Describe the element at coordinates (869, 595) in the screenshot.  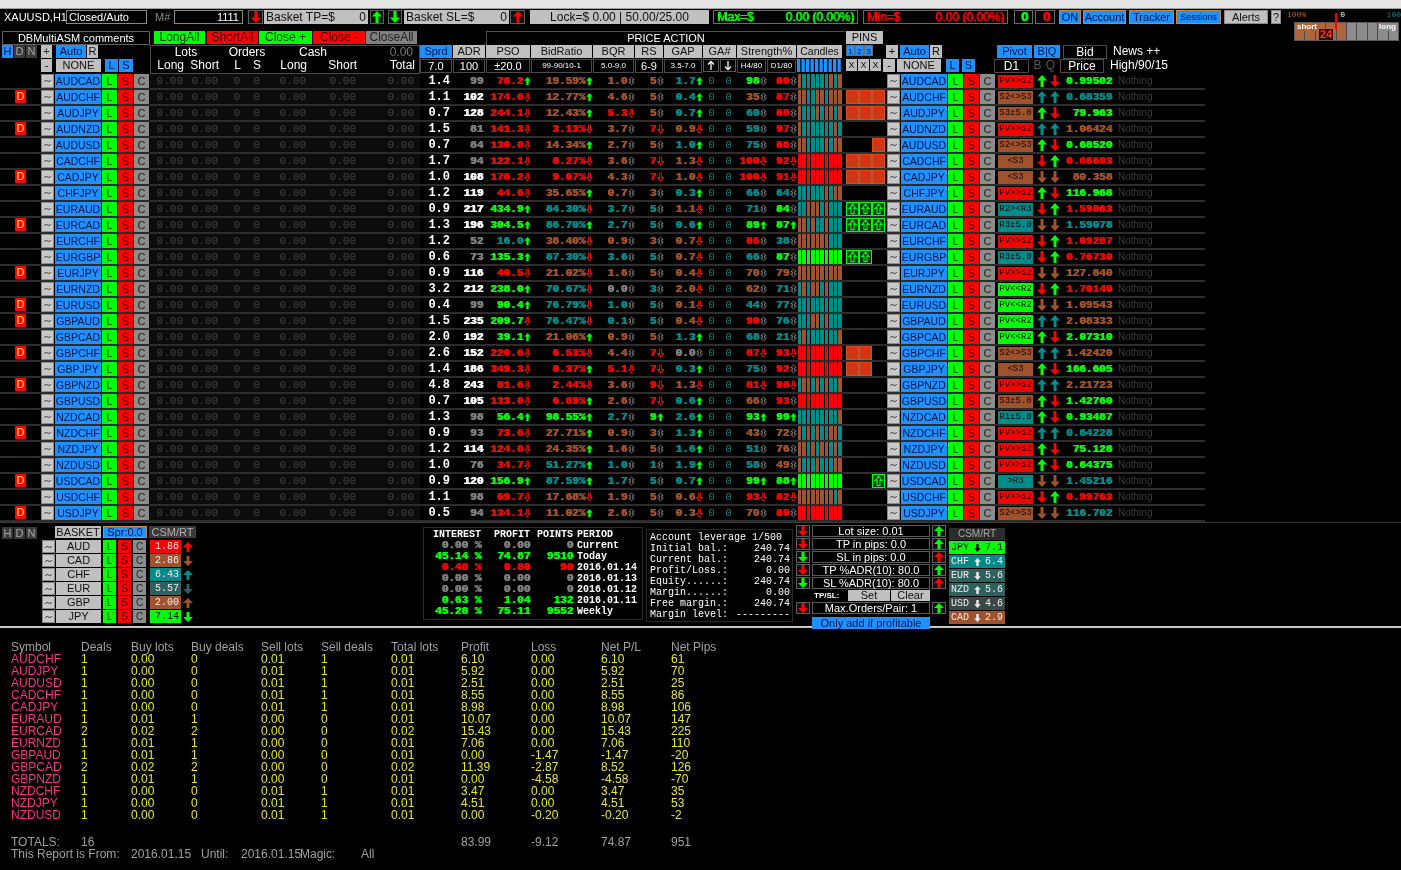
I see `set-button: Set` at that location.